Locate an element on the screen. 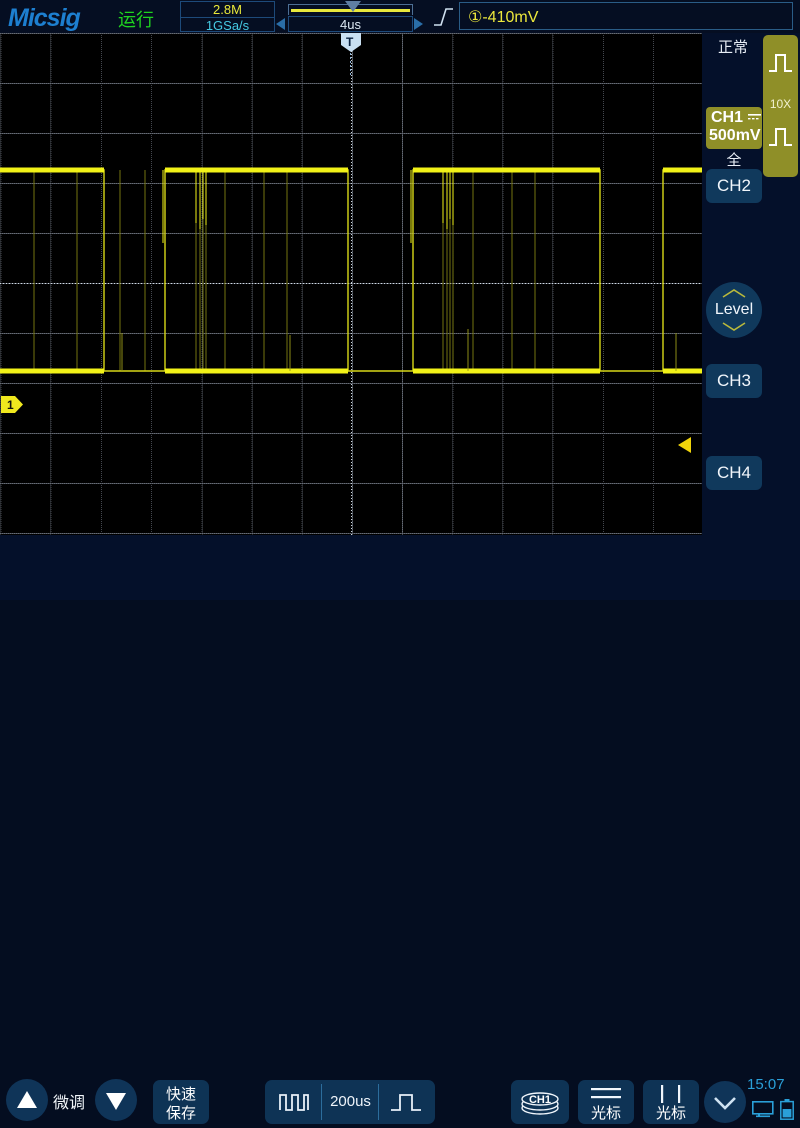 This screenshot has width=800, height=1128. probe-ratio-value: 10X is located at coordinates (780, 104).